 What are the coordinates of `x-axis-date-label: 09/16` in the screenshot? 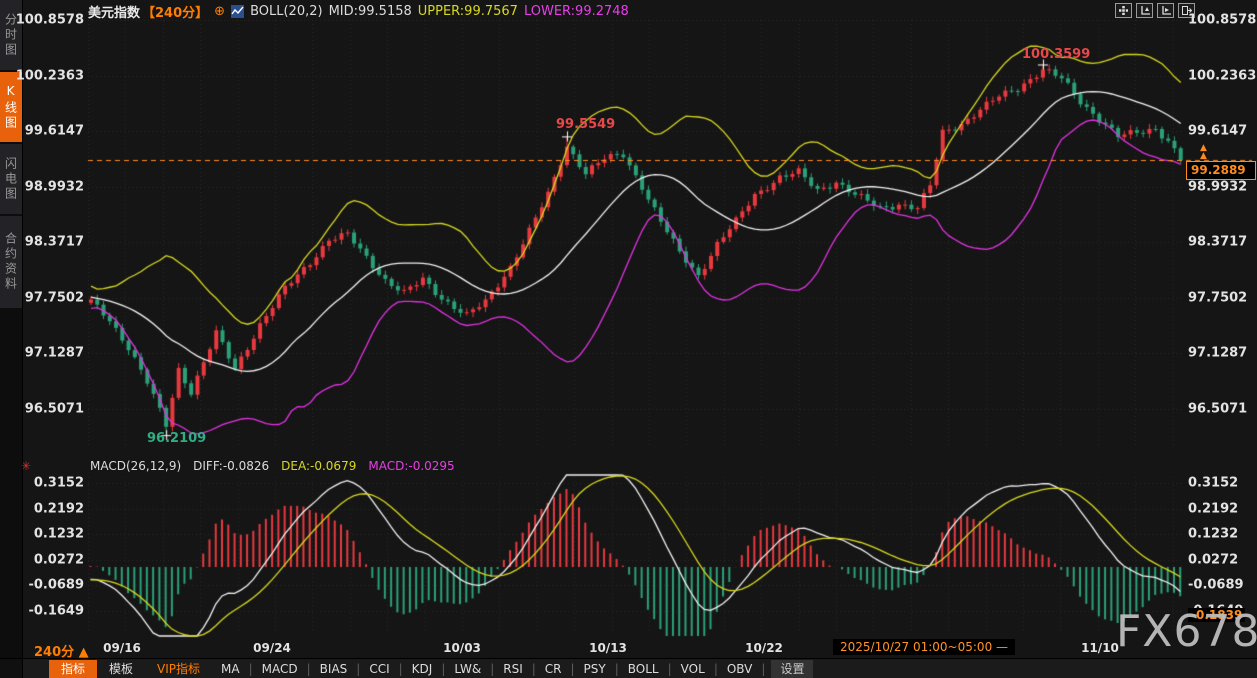 It's located at (122, 648).